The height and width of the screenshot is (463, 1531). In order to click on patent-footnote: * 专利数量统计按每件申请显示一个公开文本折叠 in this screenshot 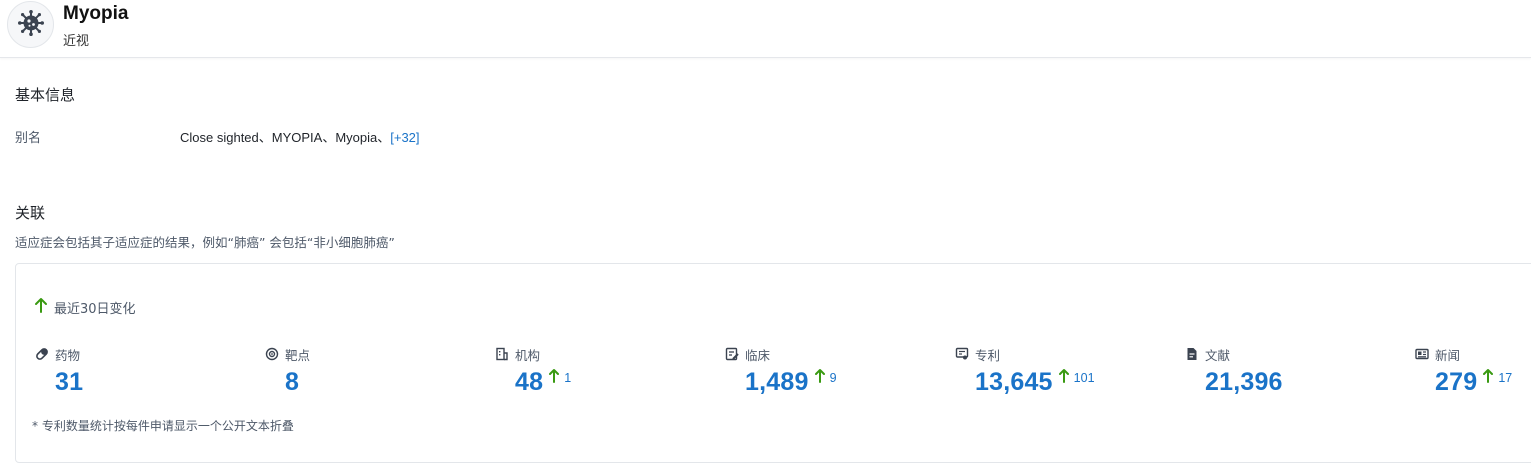, I will do `click(163, 426)`.